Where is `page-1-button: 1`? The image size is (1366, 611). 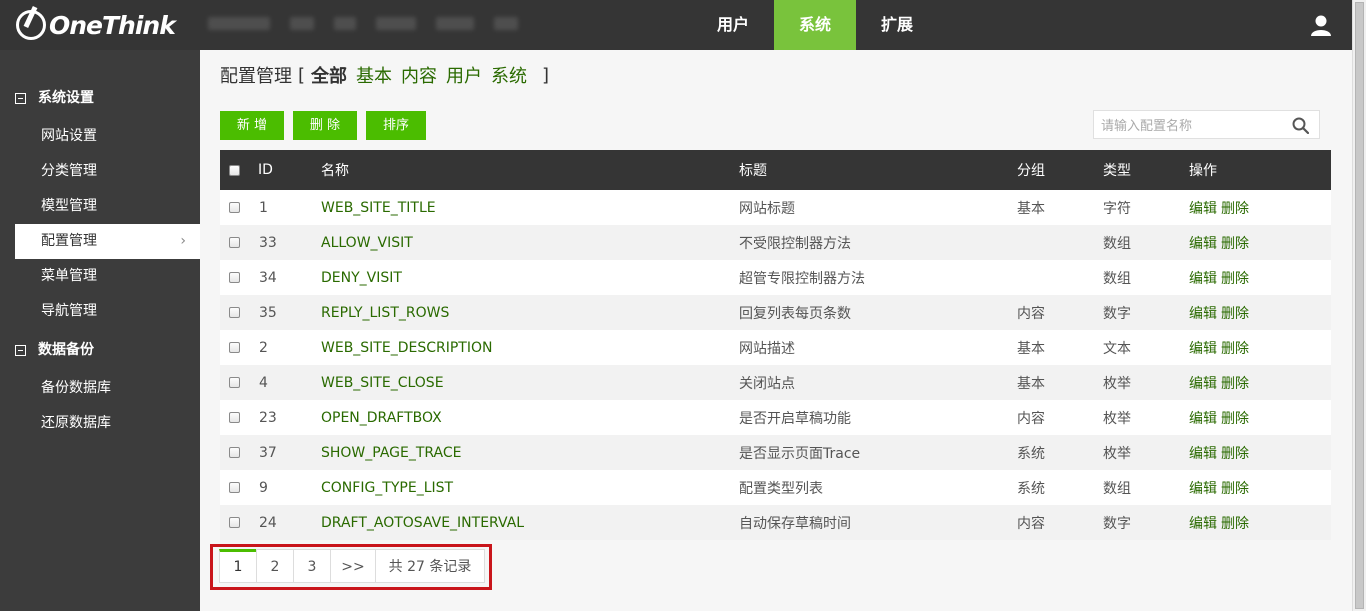
page-1-button: 1 is located at coordinates (238, 566).